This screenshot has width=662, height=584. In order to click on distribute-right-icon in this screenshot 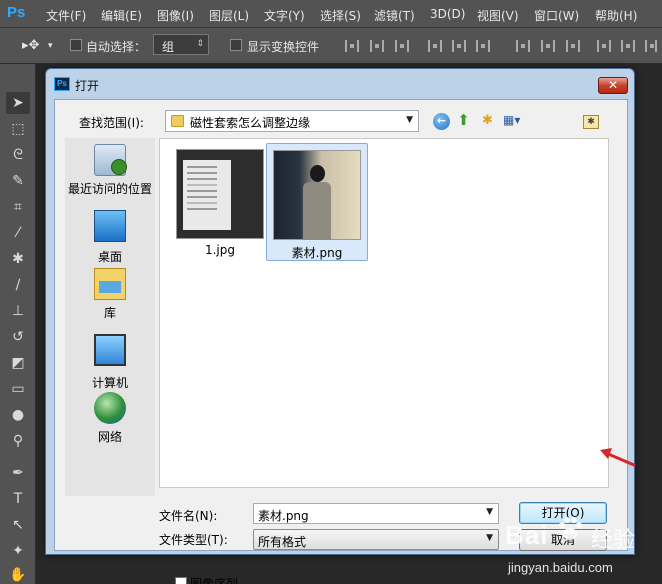, I will do `click(651, 46)`.